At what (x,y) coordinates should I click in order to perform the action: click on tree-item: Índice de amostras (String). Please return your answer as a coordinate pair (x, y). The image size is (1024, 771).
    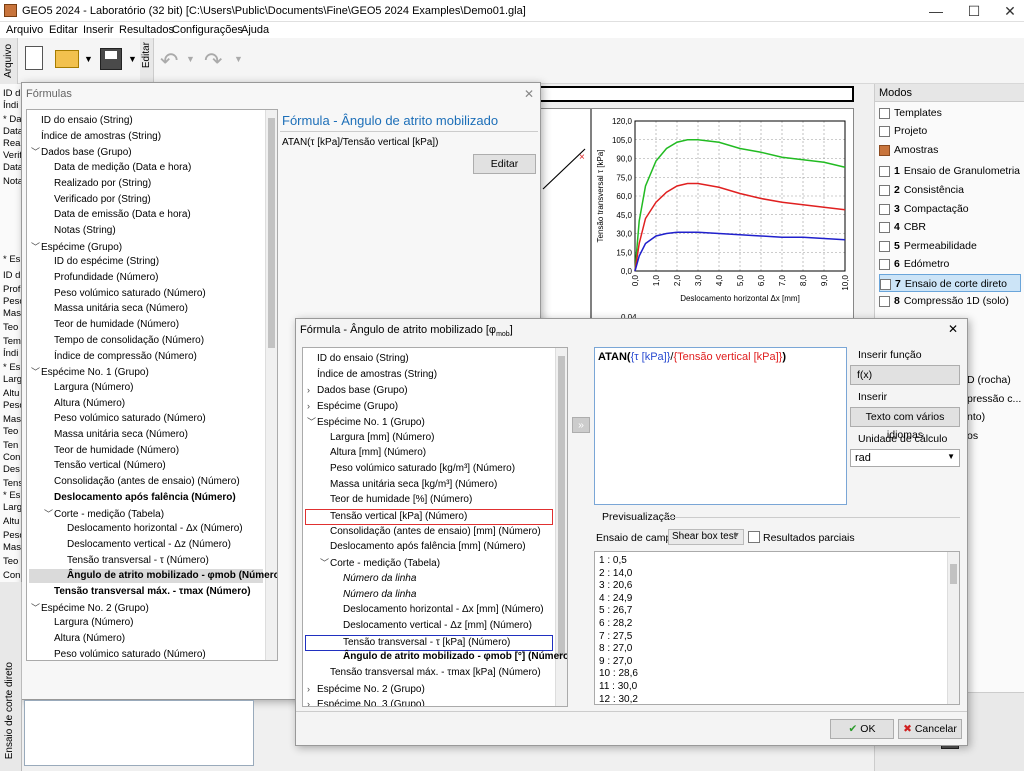
    Looking at the image, I should click on (372, 375).